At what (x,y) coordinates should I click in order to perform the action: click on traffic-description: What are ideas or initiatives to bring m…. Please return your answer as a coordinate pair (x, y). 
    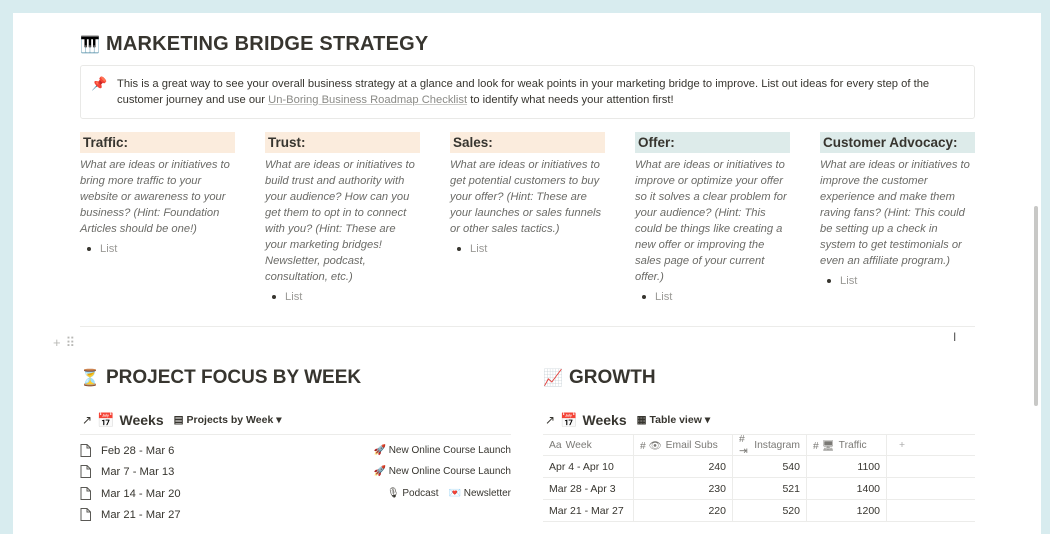
    Looking at the image, I should click on (155, 197).